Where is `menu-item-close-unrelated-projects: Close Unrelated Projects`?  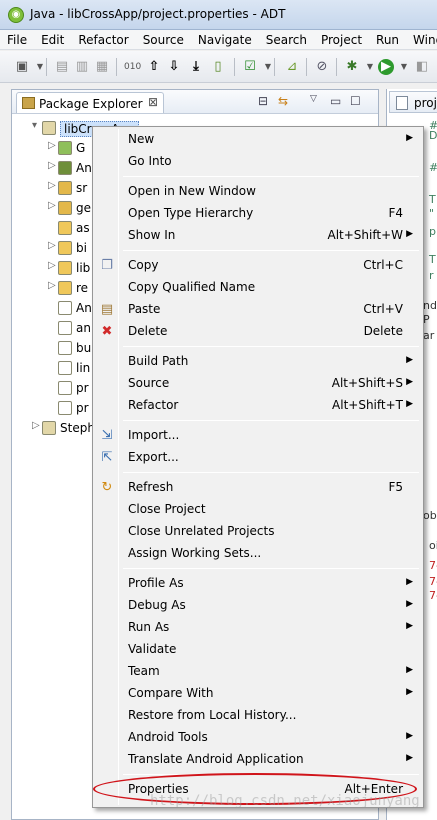 menu-item-close-unrelated-projects: Close Unrelated Projects is located at coordinates (258, 532).